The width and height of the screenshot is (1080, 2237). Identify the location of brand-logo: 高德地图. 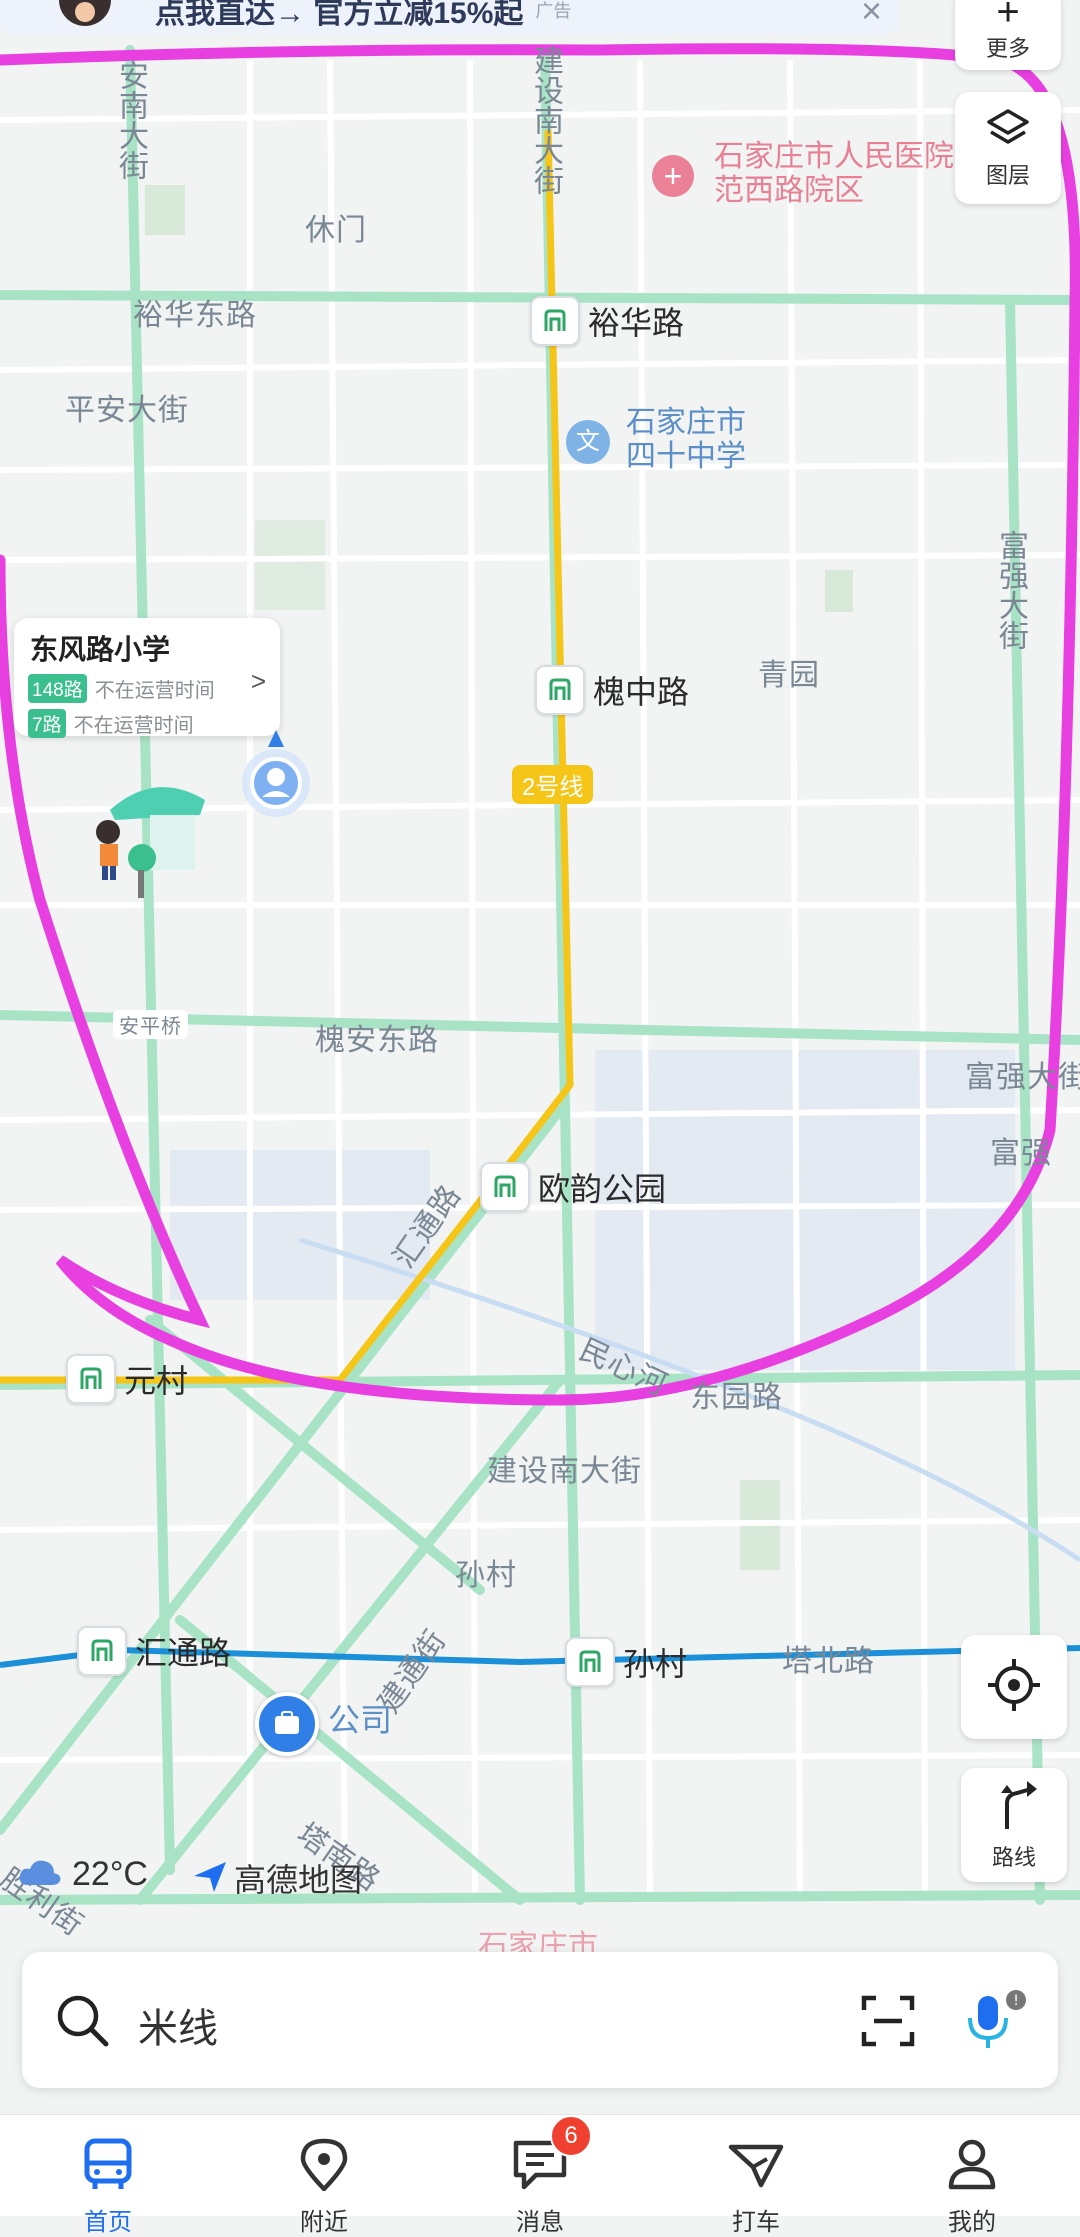
(277, 1878).